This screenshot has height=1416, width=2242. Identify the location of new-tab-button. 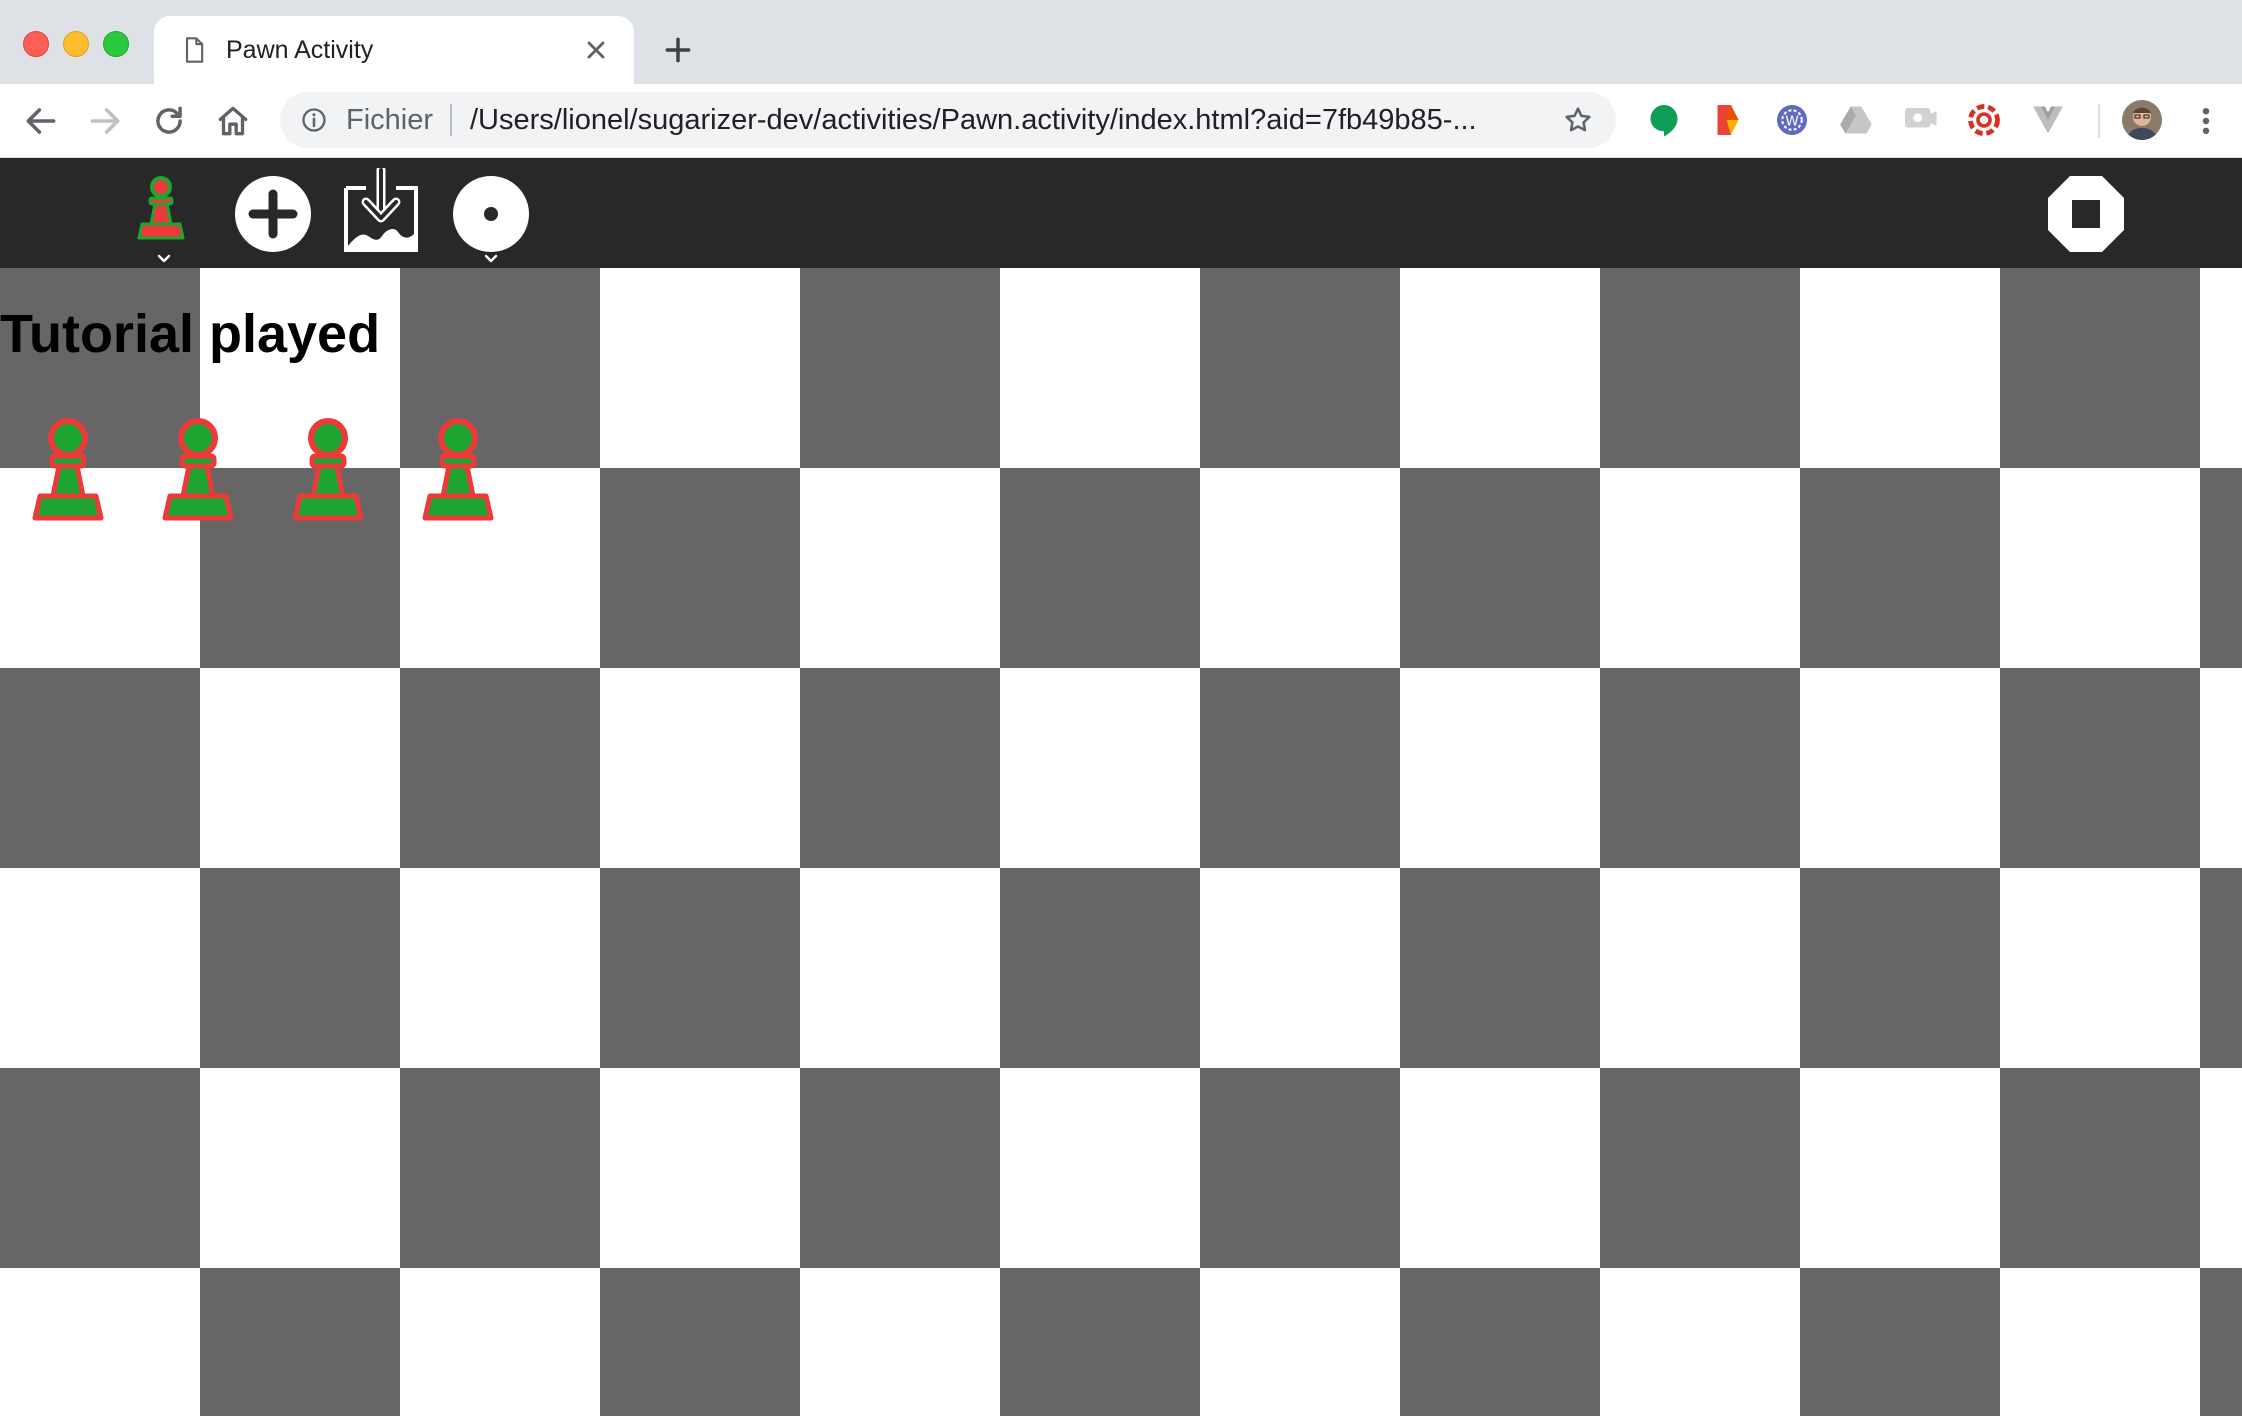
(678, 50).